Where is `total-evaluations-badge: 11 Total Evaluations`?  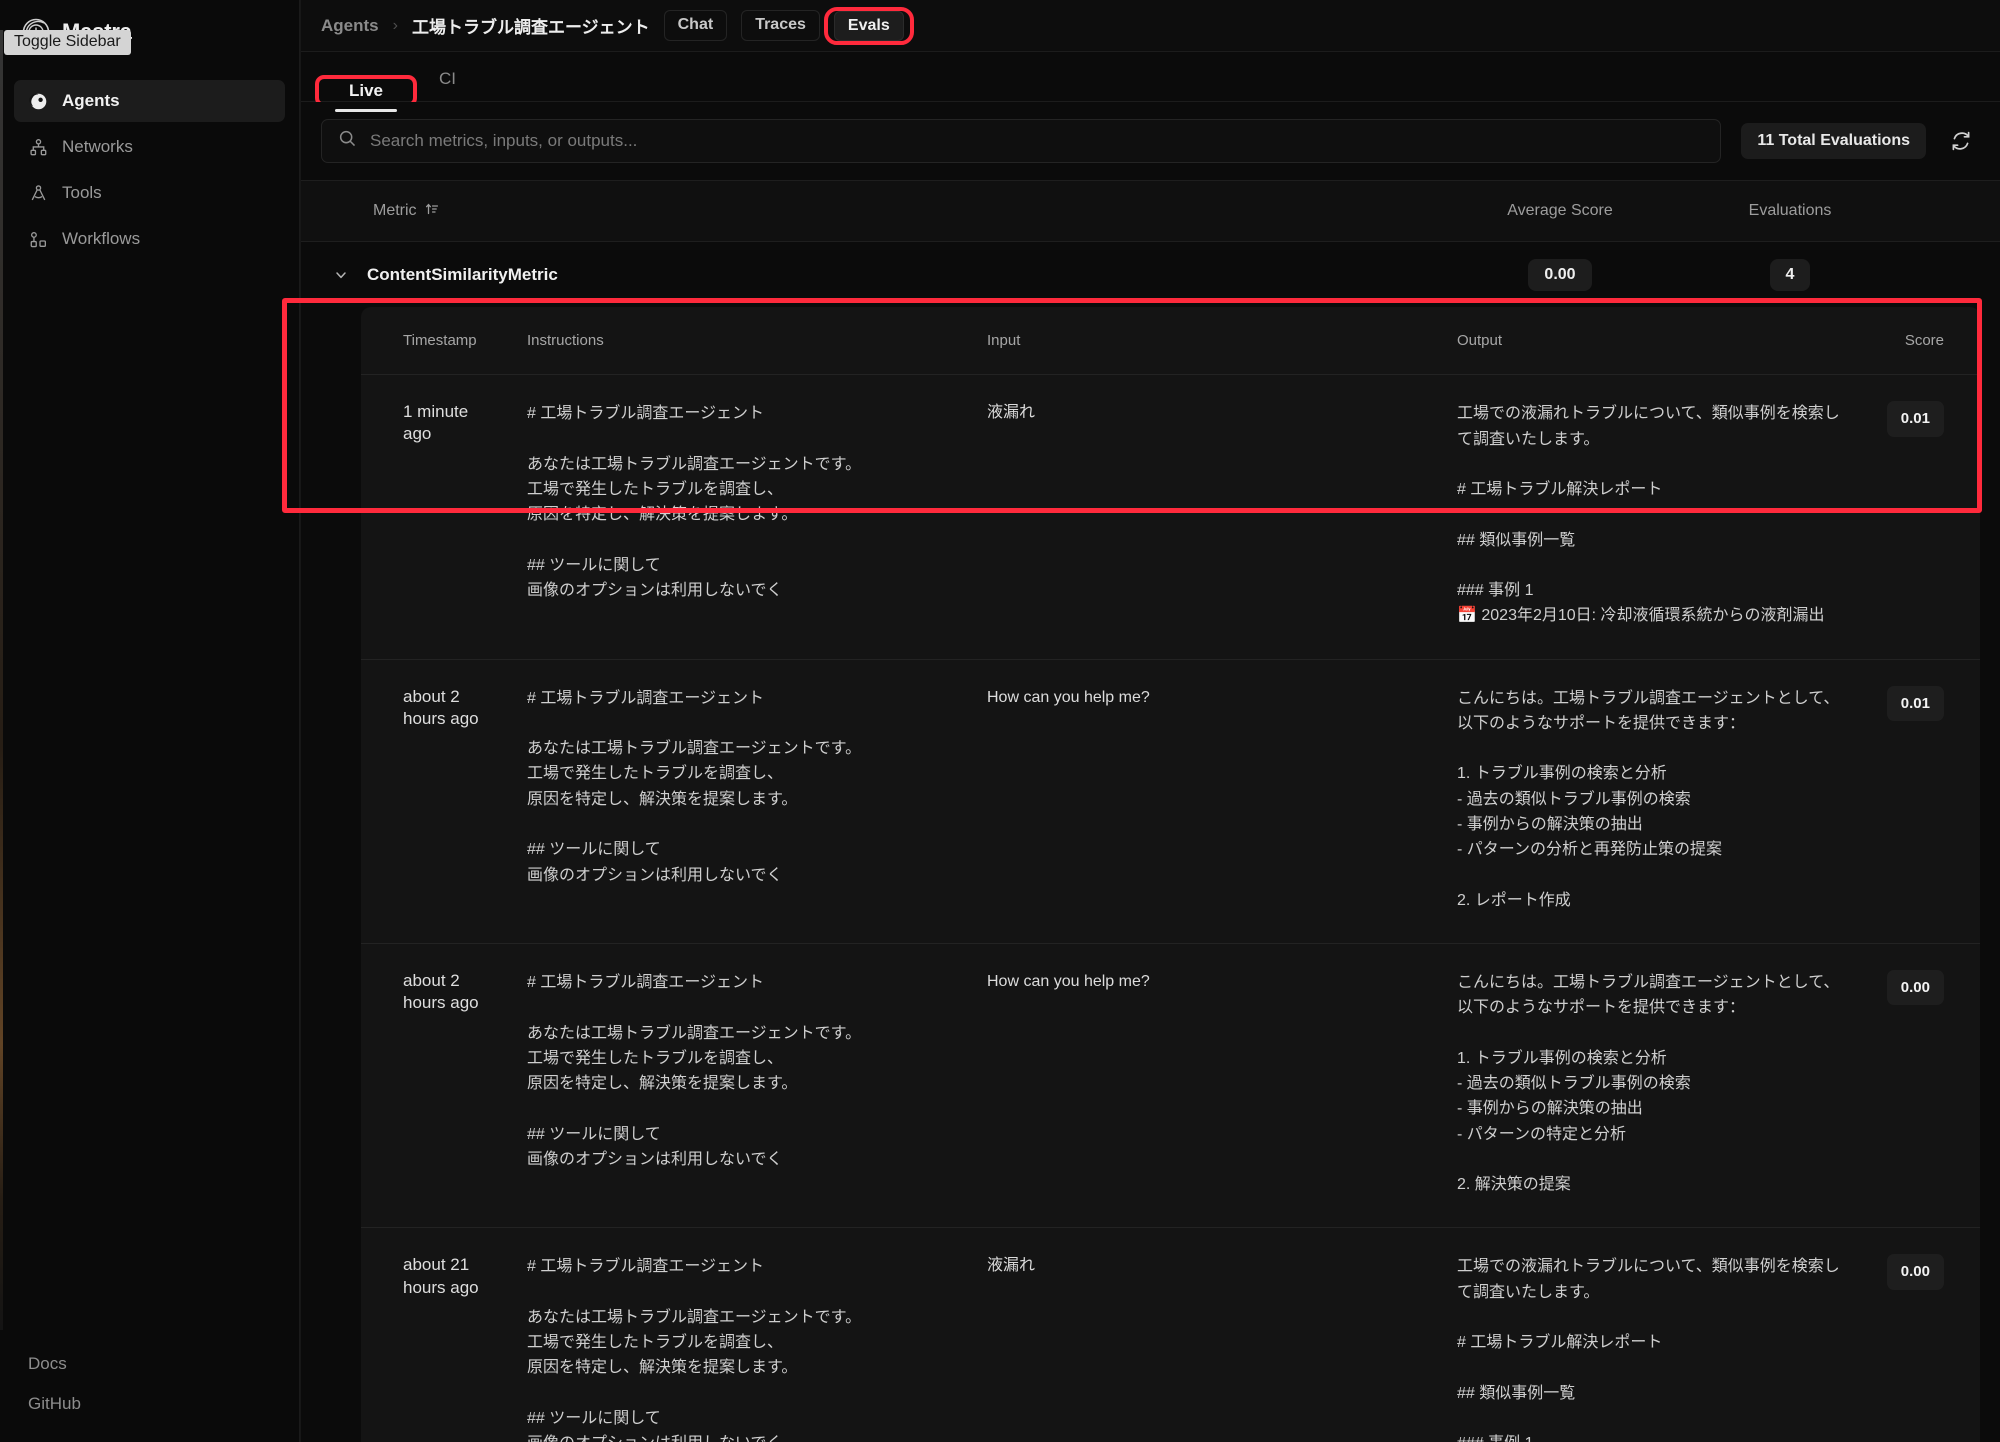
total-evaluations-badge: 11 Total Evaluations is located at coordinates (1833, 141).